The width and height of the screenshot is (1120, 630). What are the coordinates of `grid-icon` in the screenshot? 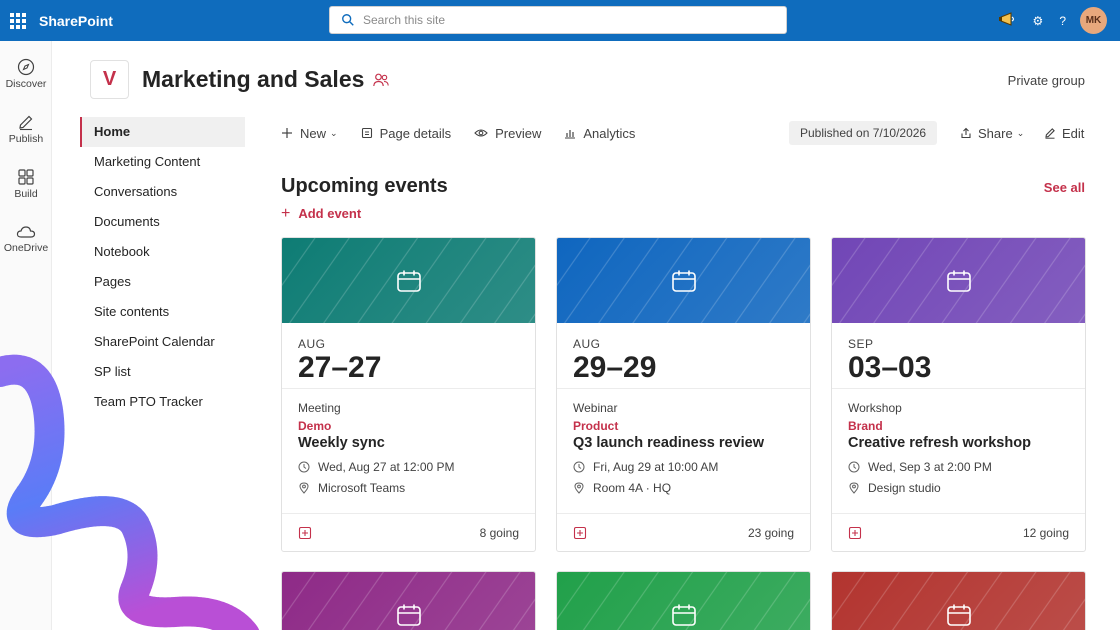 It's located at (26, 177).